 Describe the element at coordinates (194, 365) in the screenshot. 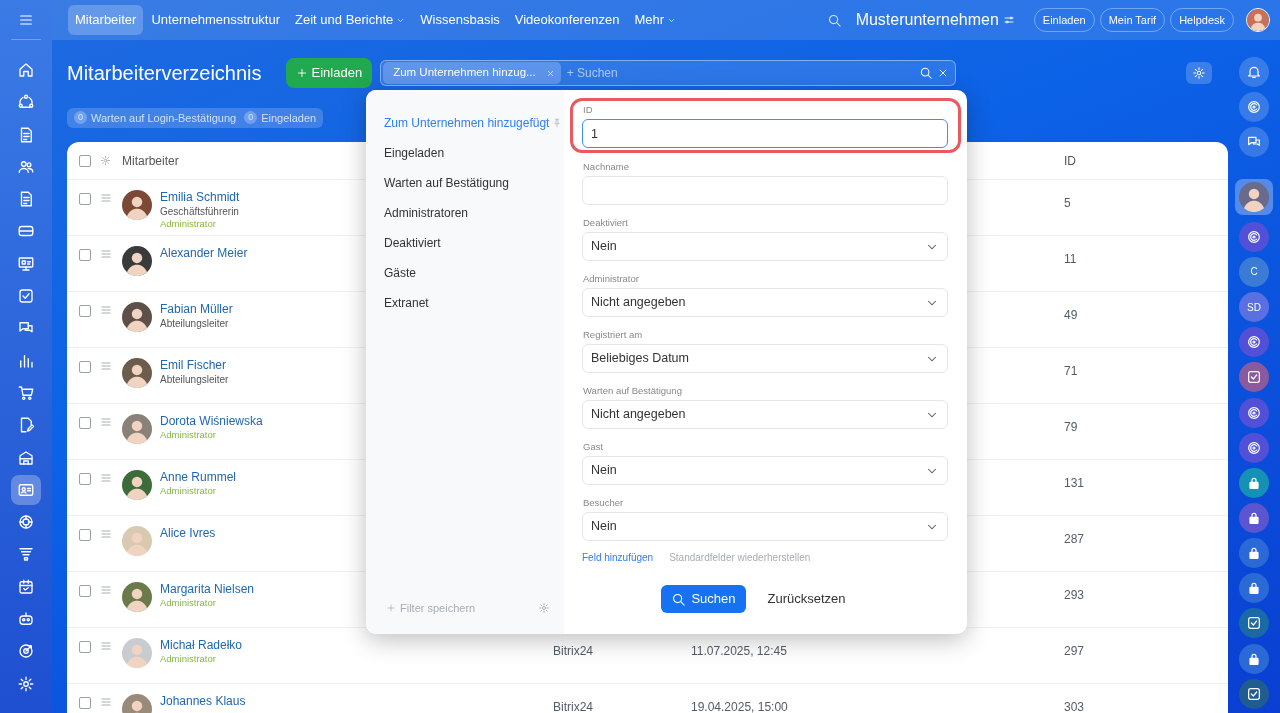

I see `employee-name: Emil Fischer` at that location.